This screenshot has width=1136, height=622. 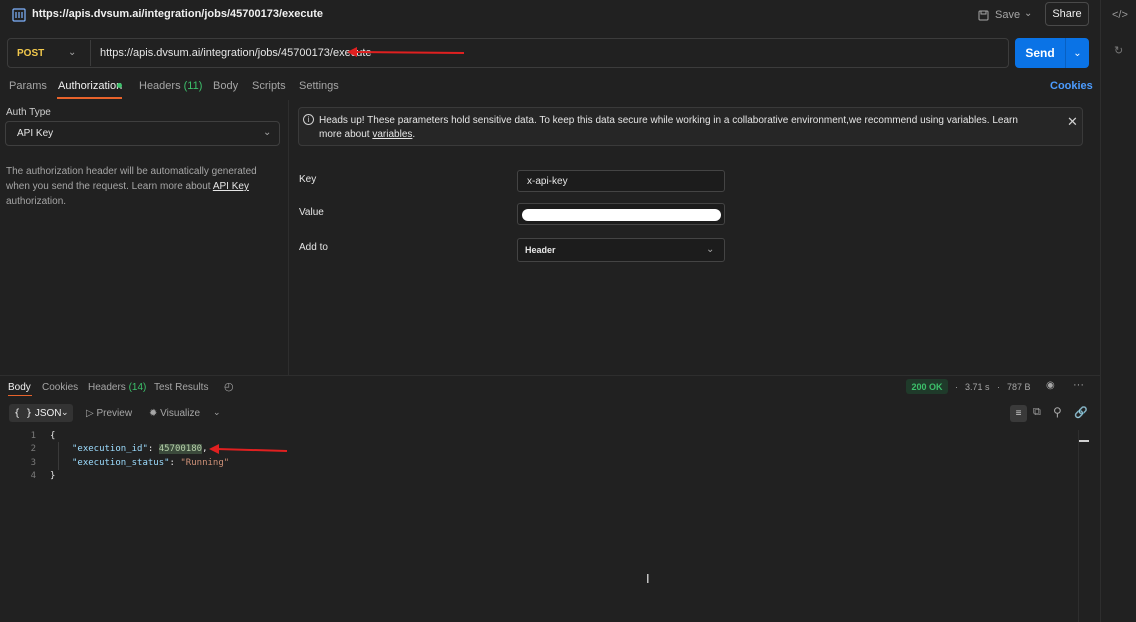 I want to click on visualize-icon: ✹, so click(x=153, y=413).